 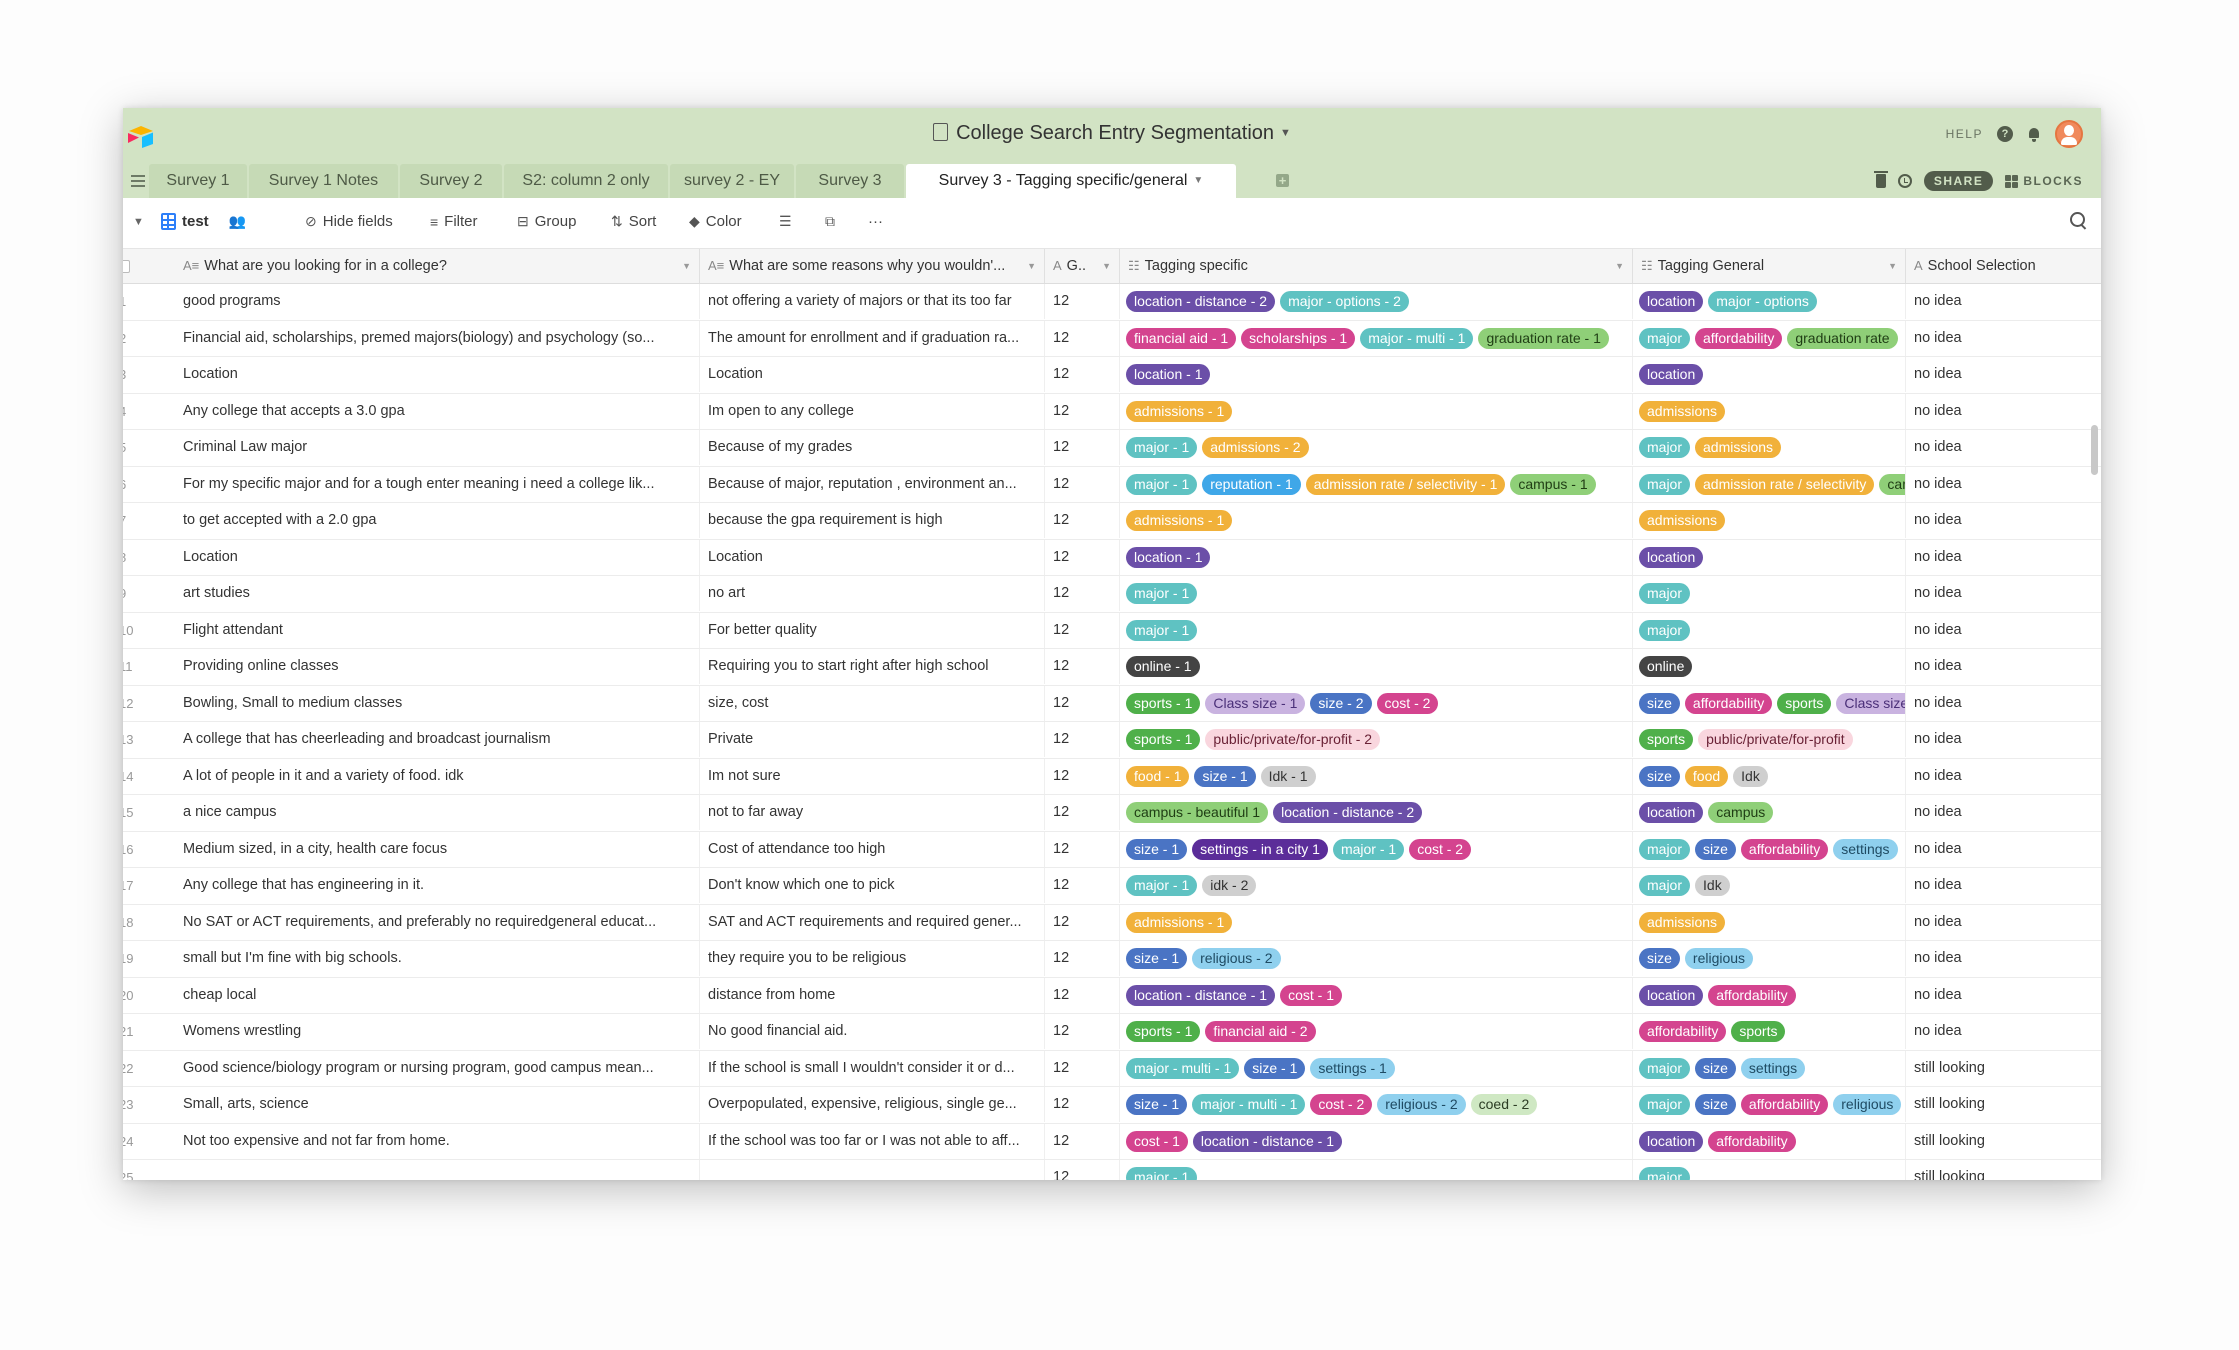 I want to click on cell-q2: For better quality, so click(x=872, y=630).